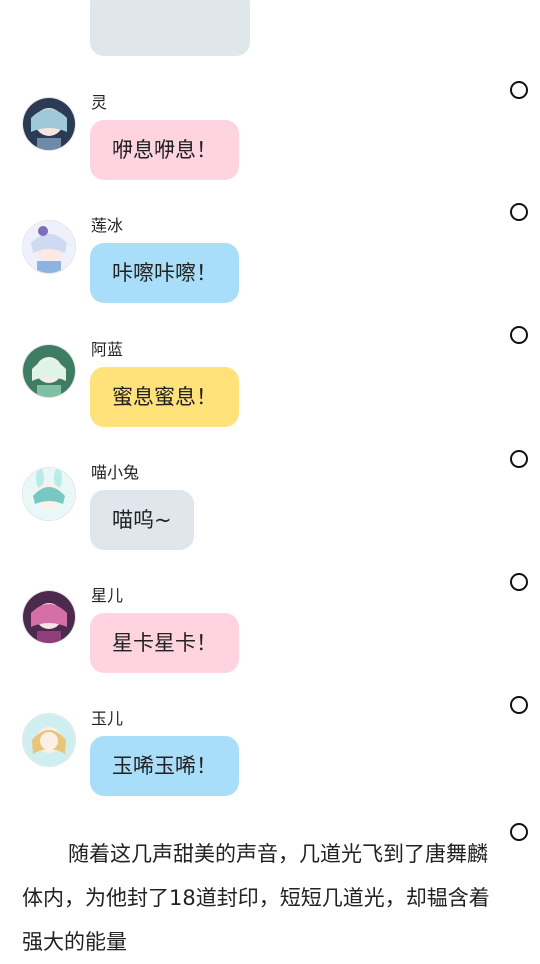 This screenshot has height=964, width=540. I want to click on message-bubble: 玉唏玉唏！, so click(164, 766).